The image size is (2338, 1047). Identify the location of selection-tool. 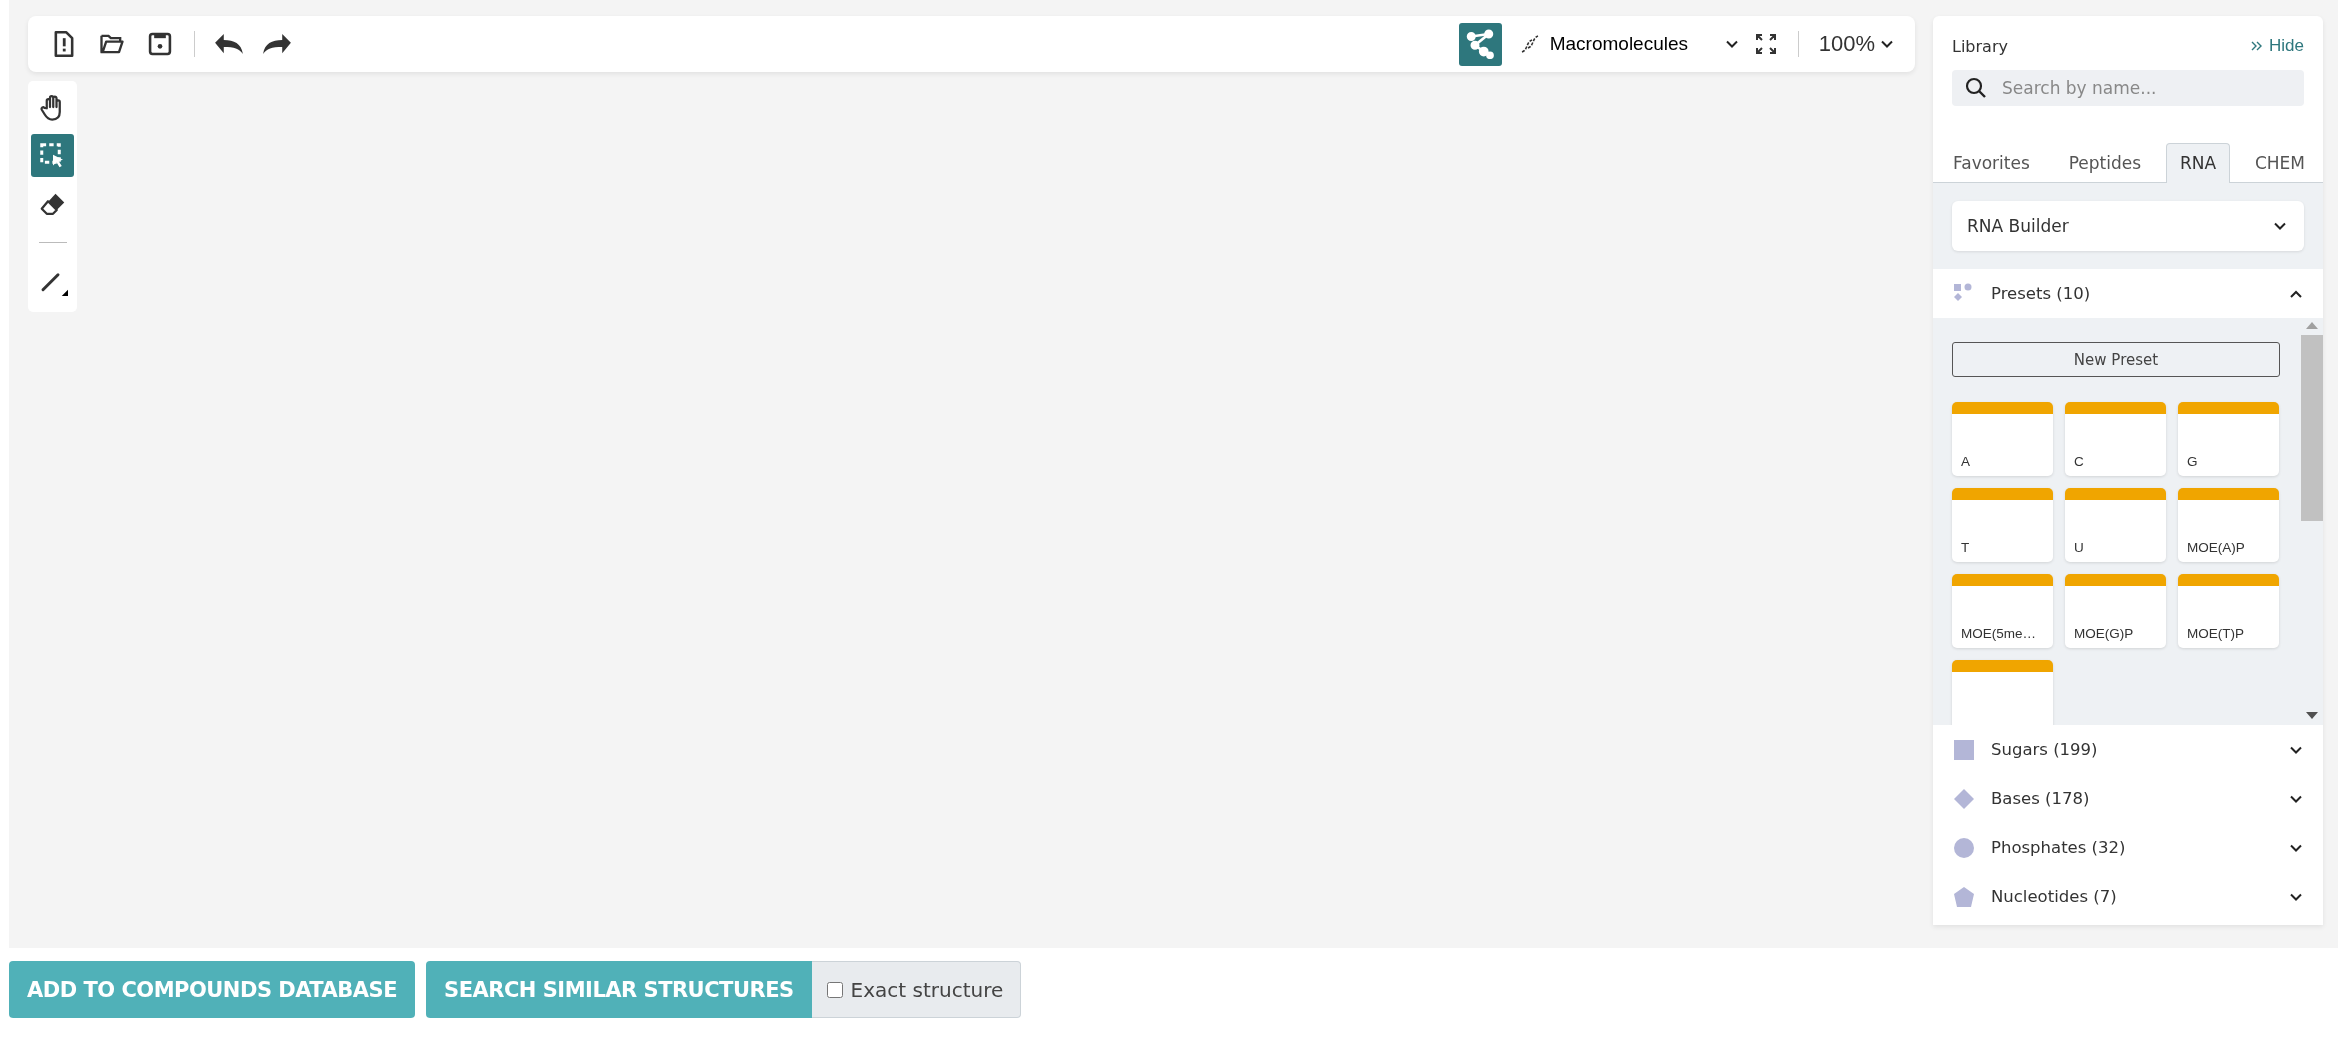
(52, 155).